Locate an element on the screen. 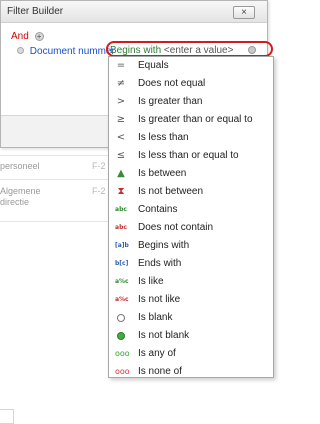  not-like-icon: a%c is located at coordinates (122, 299).